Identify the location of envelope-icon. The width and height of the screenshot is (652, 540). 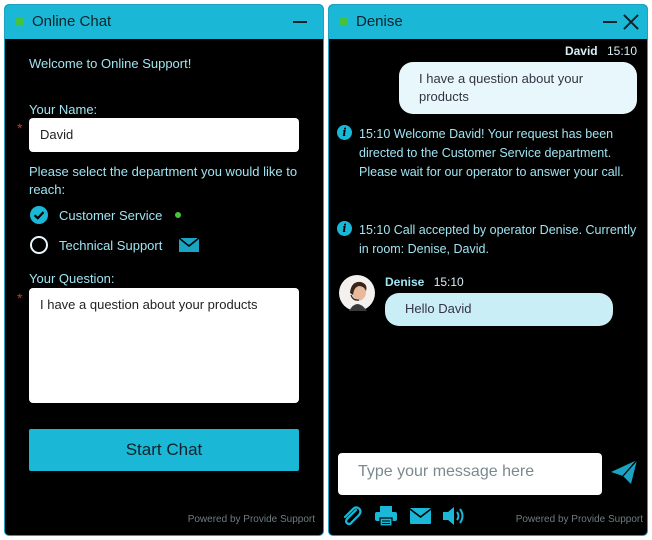
(420, 516).